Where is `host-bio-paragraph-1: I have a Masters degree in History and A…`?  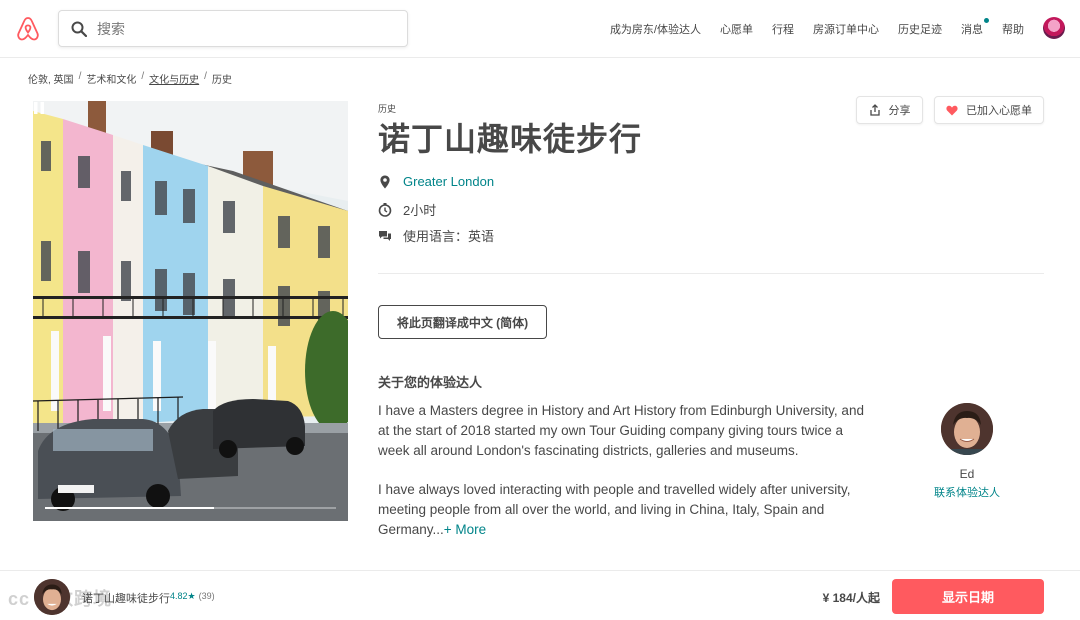 host-bio-paragraph-1: I have a Masters degree in History and A… is located at coordinates (621, 430).